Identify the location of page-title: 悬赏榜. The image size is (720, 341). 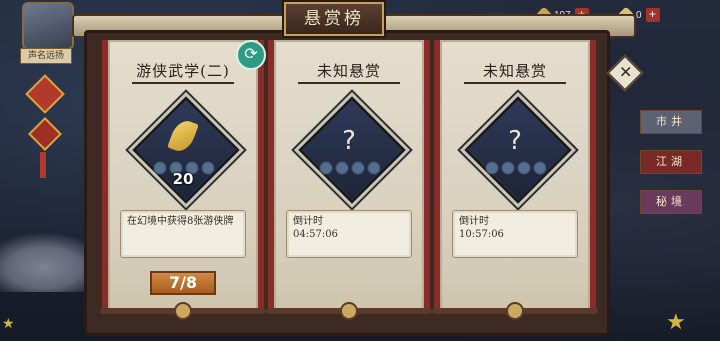
(334, 19).